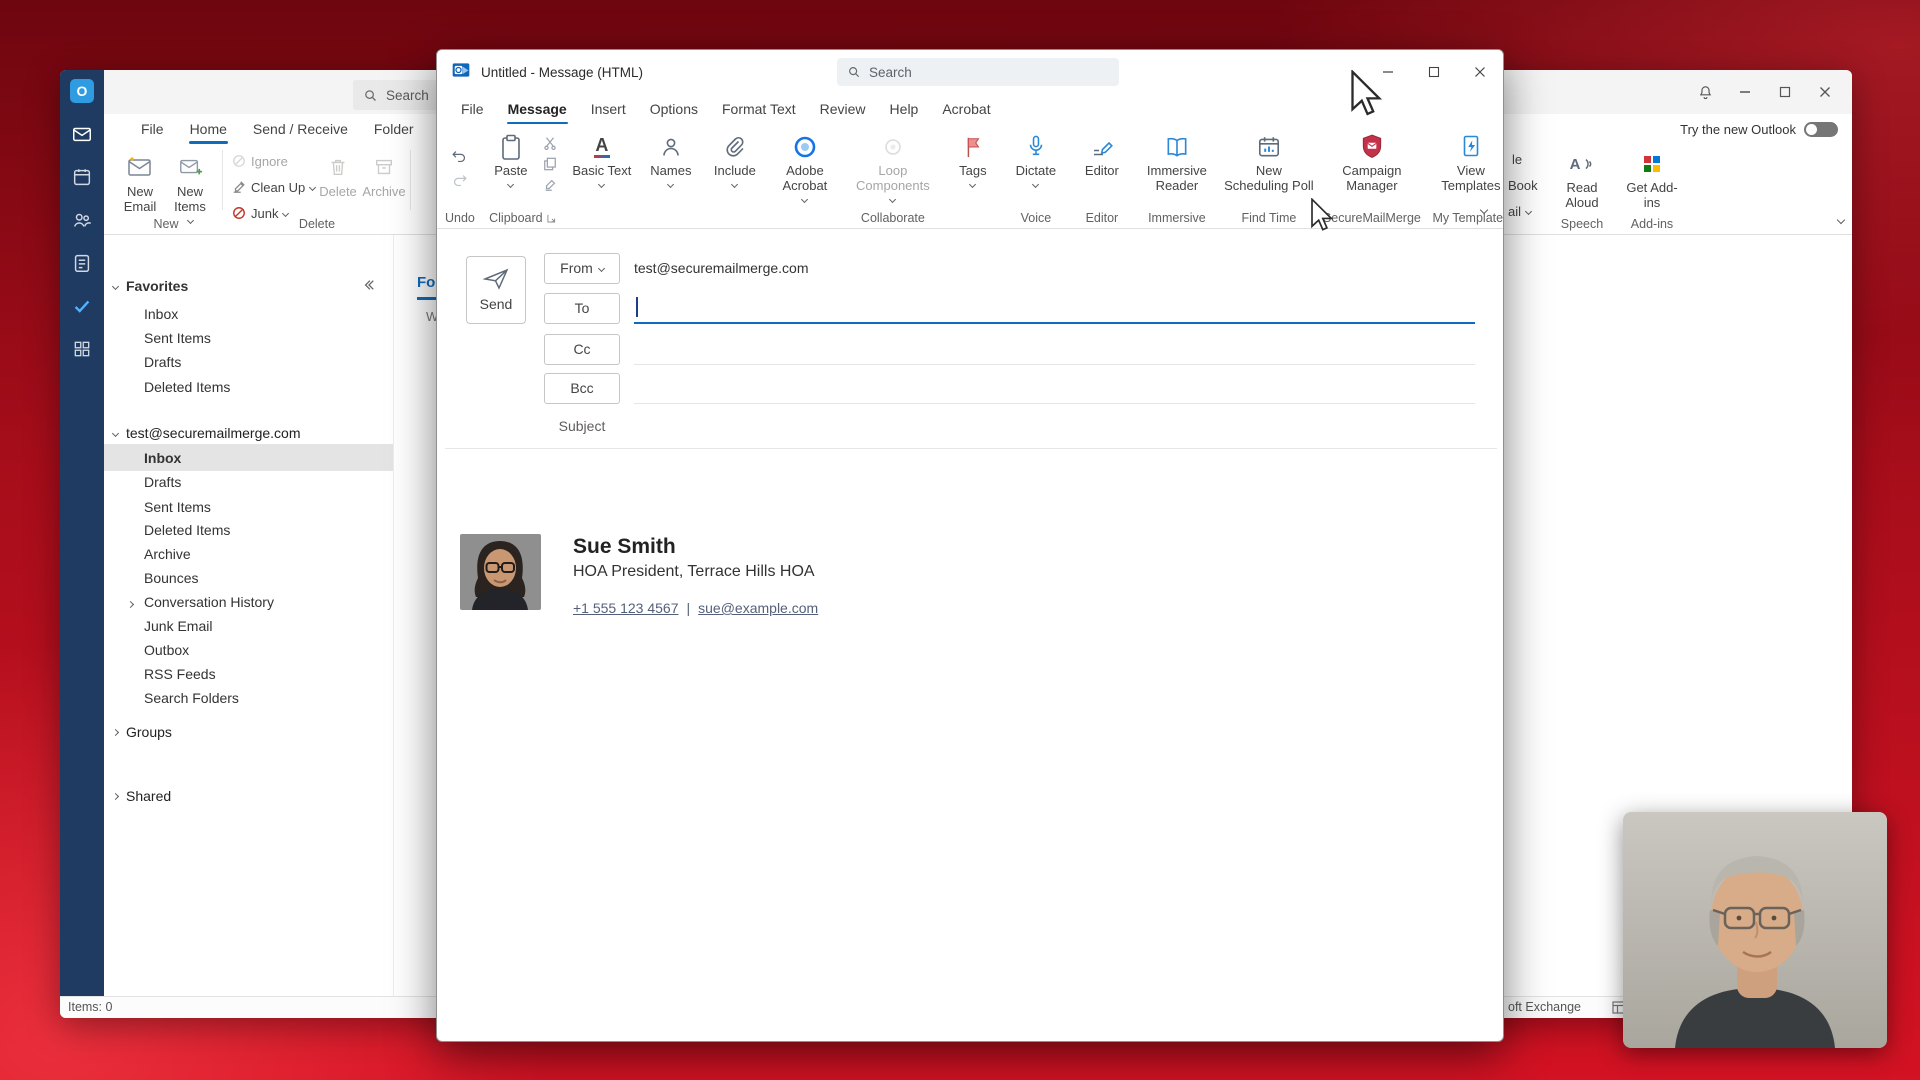  What do you see at coordinates (608, 109) in the screenshot?
I see `compose-tab-insert: Insert` at bounding box center [608, 109].